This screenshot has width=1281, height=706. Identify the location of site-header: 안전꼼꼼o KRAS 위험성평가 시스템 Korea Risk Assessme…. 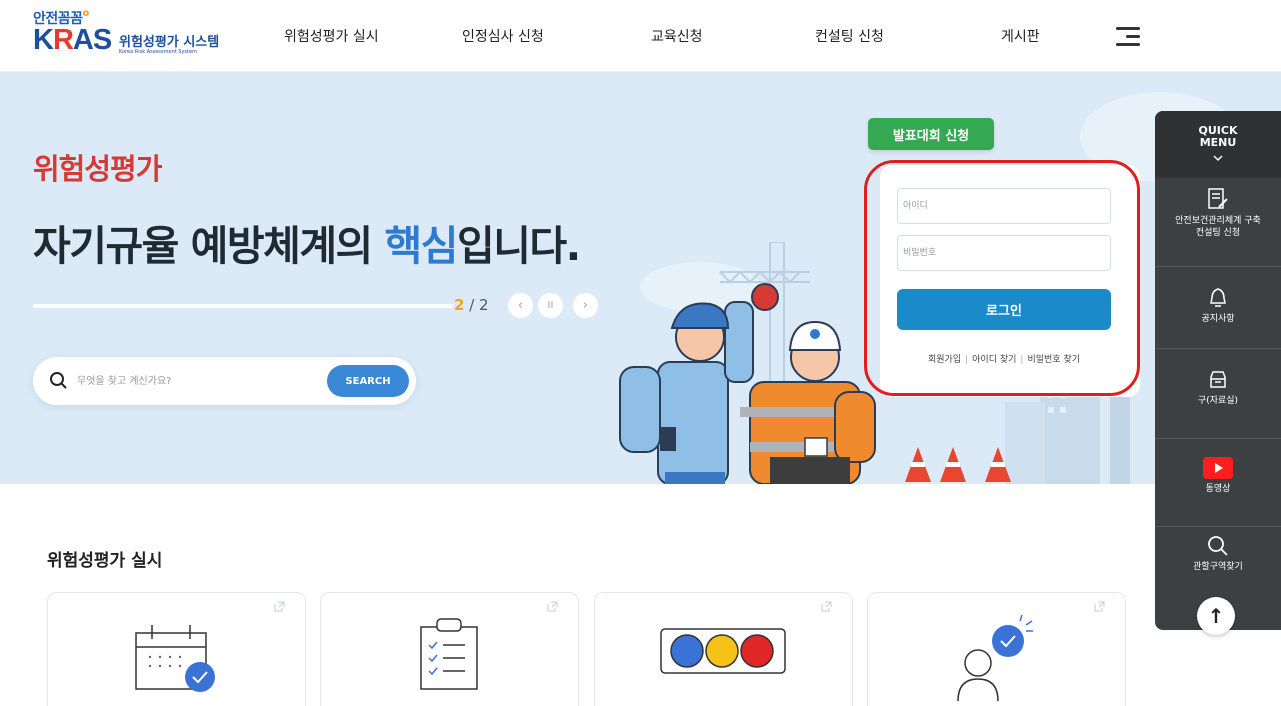
(640, 36).